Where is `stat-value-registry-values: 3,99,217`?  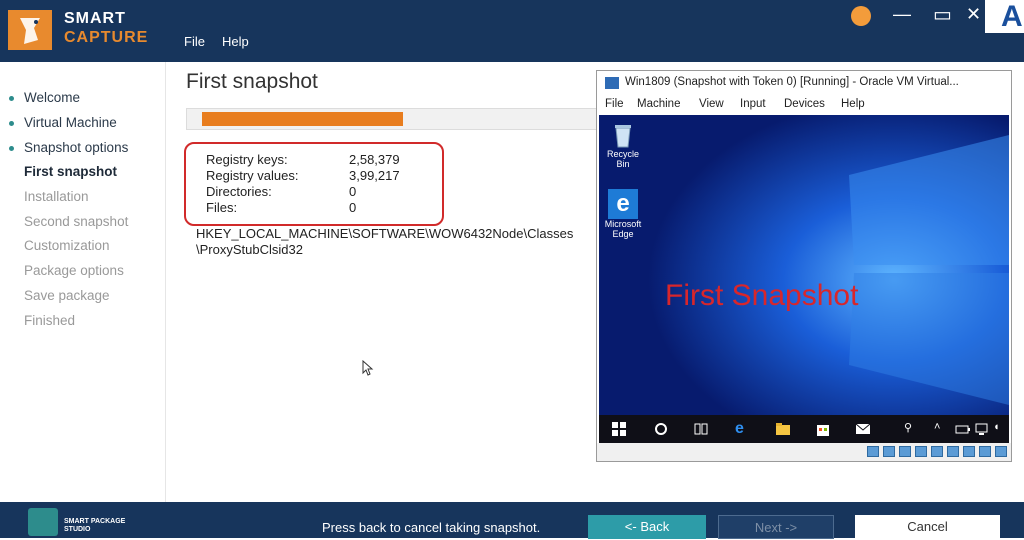 stat-value-registry-values: 3,99,217 is located at coordinates (374, 175).